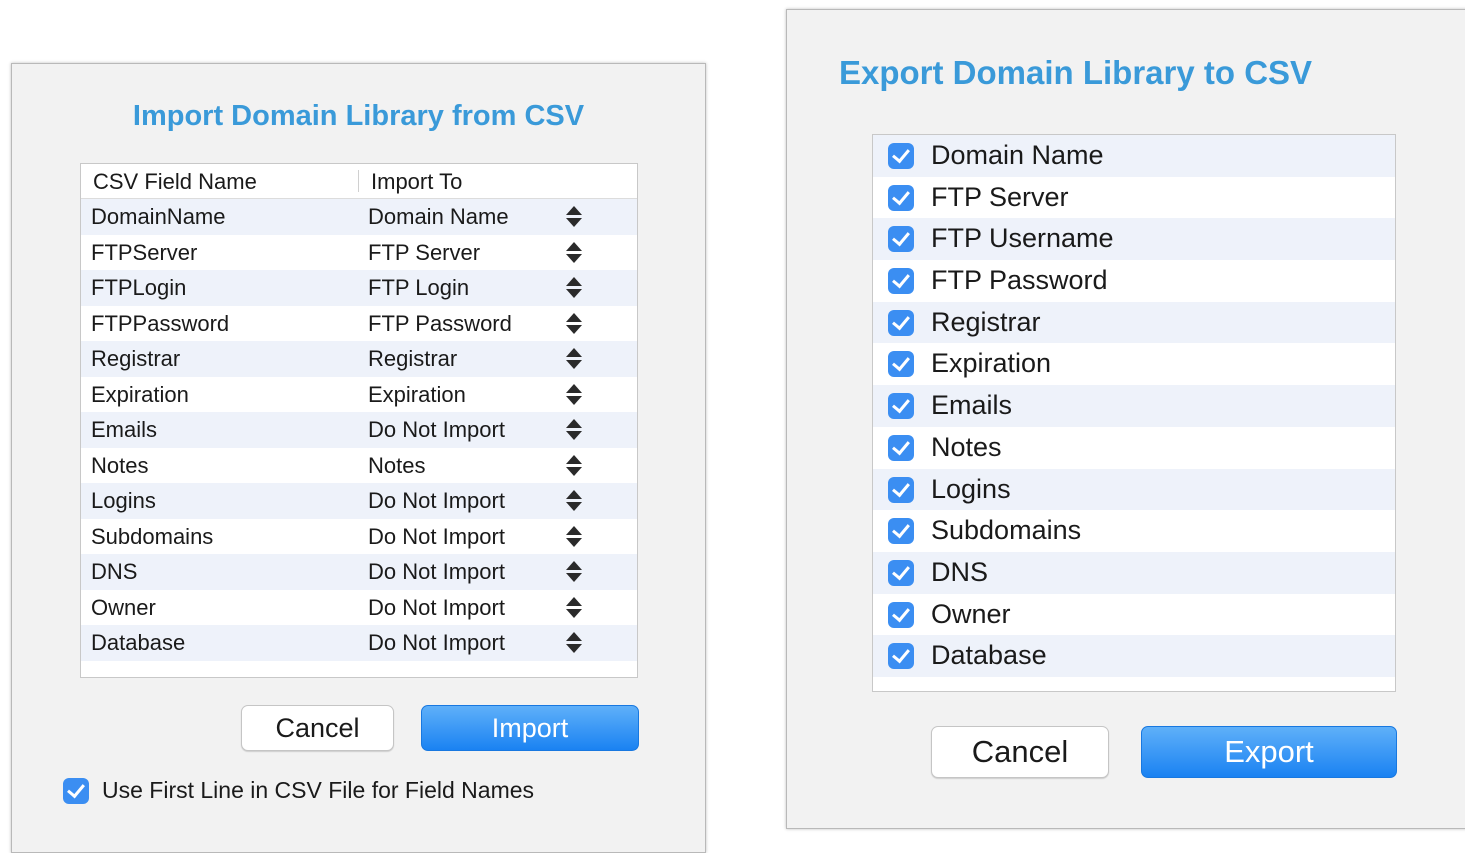 The image size is (1465, 853). What do you see at coordinates (136, 358) in the screenshot?
I see `csv-field-name-cell: Registrar` at bounding box center [136, 358].